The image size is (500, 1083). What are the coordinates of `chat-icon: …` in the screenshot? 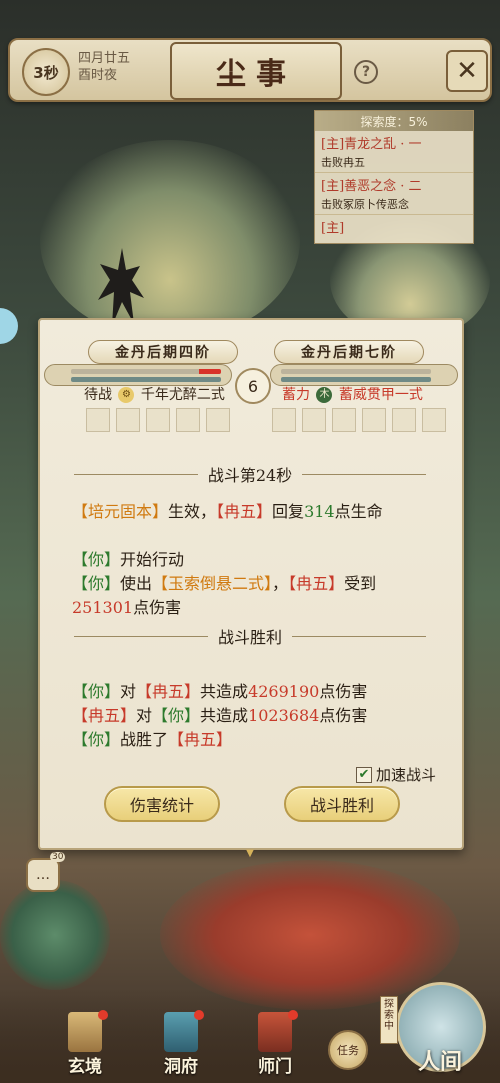 It's located at (43, 875).